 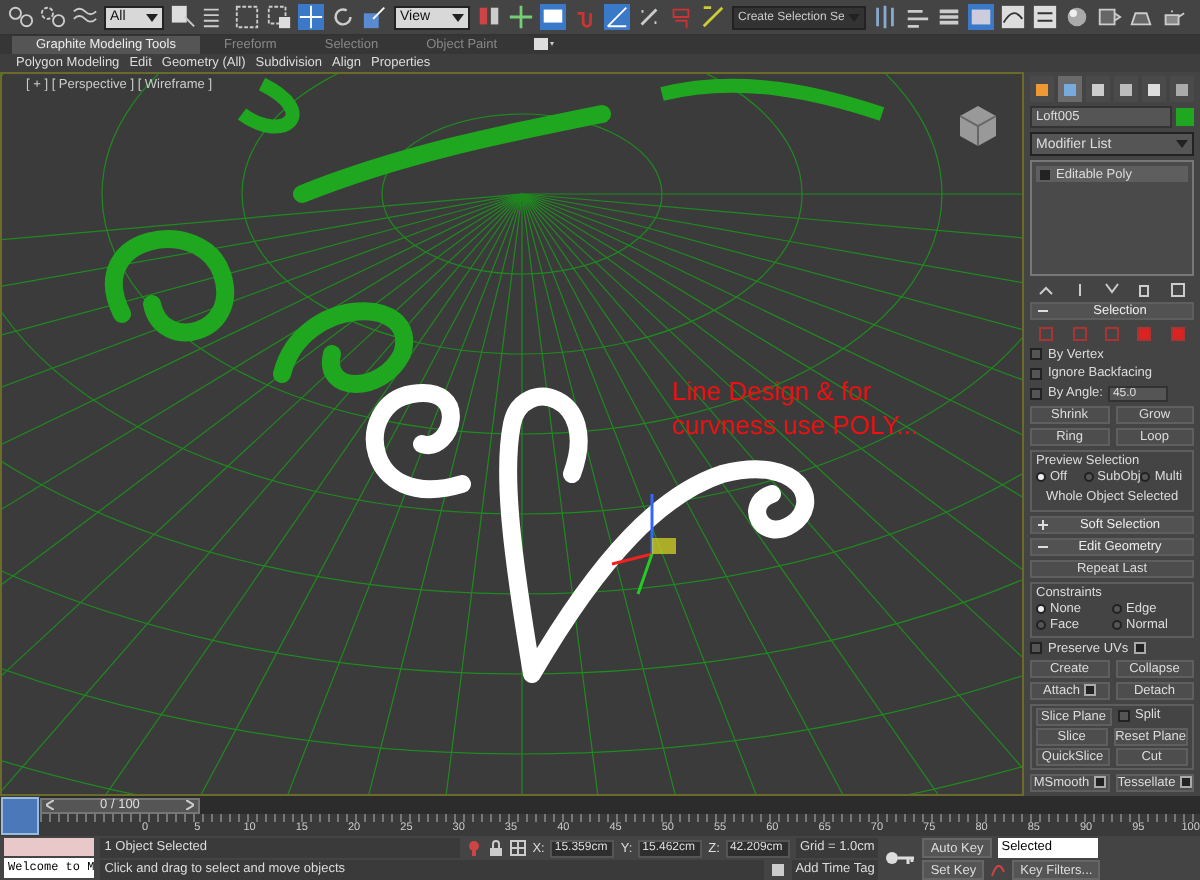 I want to click on unlink-icon, so click(x=53, y=17).